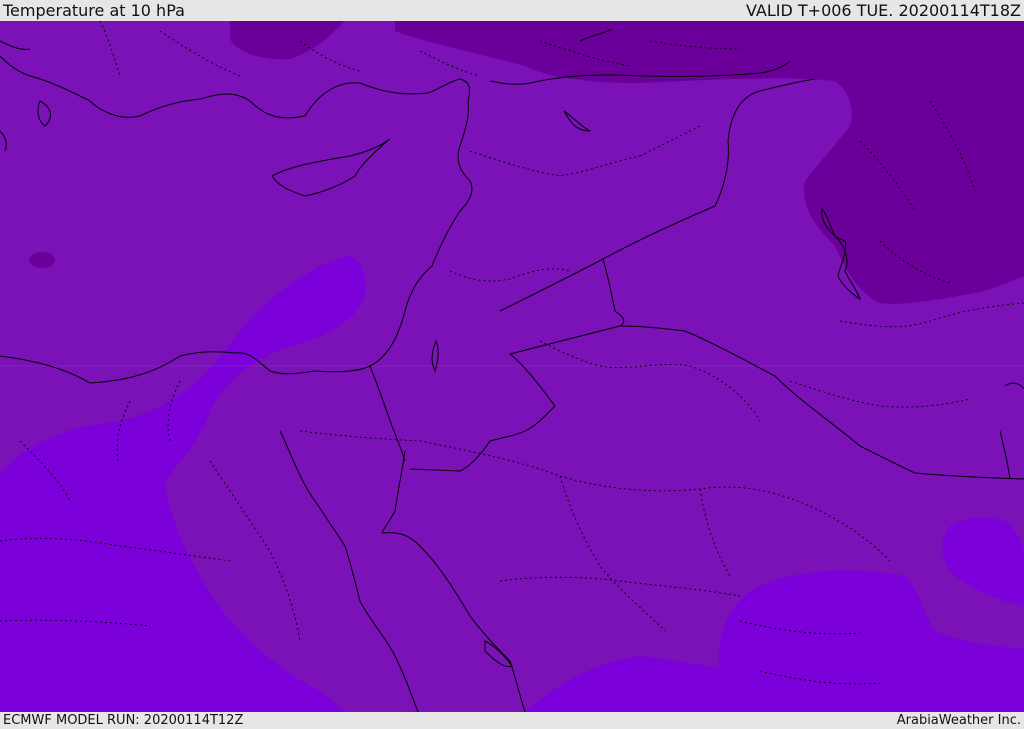  I want to click on map-title: Temperature at 10 hPa, so click(94, 10).